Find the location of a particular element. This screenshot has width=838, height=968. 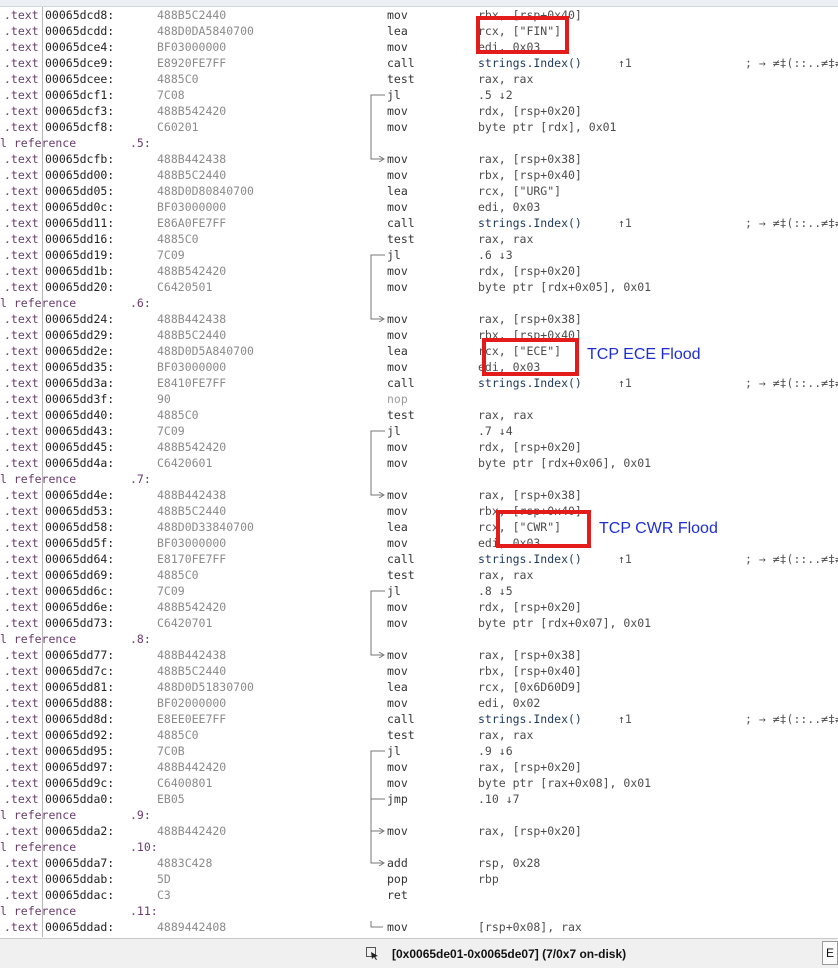

operands: .7 ↓4 is located at coordinates (495, 431).